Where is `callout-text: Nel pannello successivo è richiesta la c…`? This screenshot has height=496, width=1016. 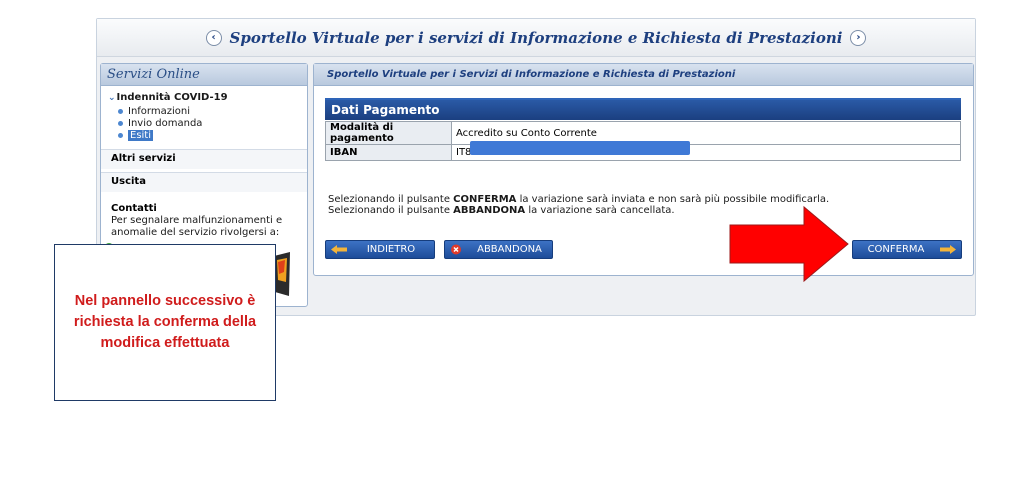
callout-text: Nel pannello successivo è richiesta la c… is located at coordinates (165, 322).